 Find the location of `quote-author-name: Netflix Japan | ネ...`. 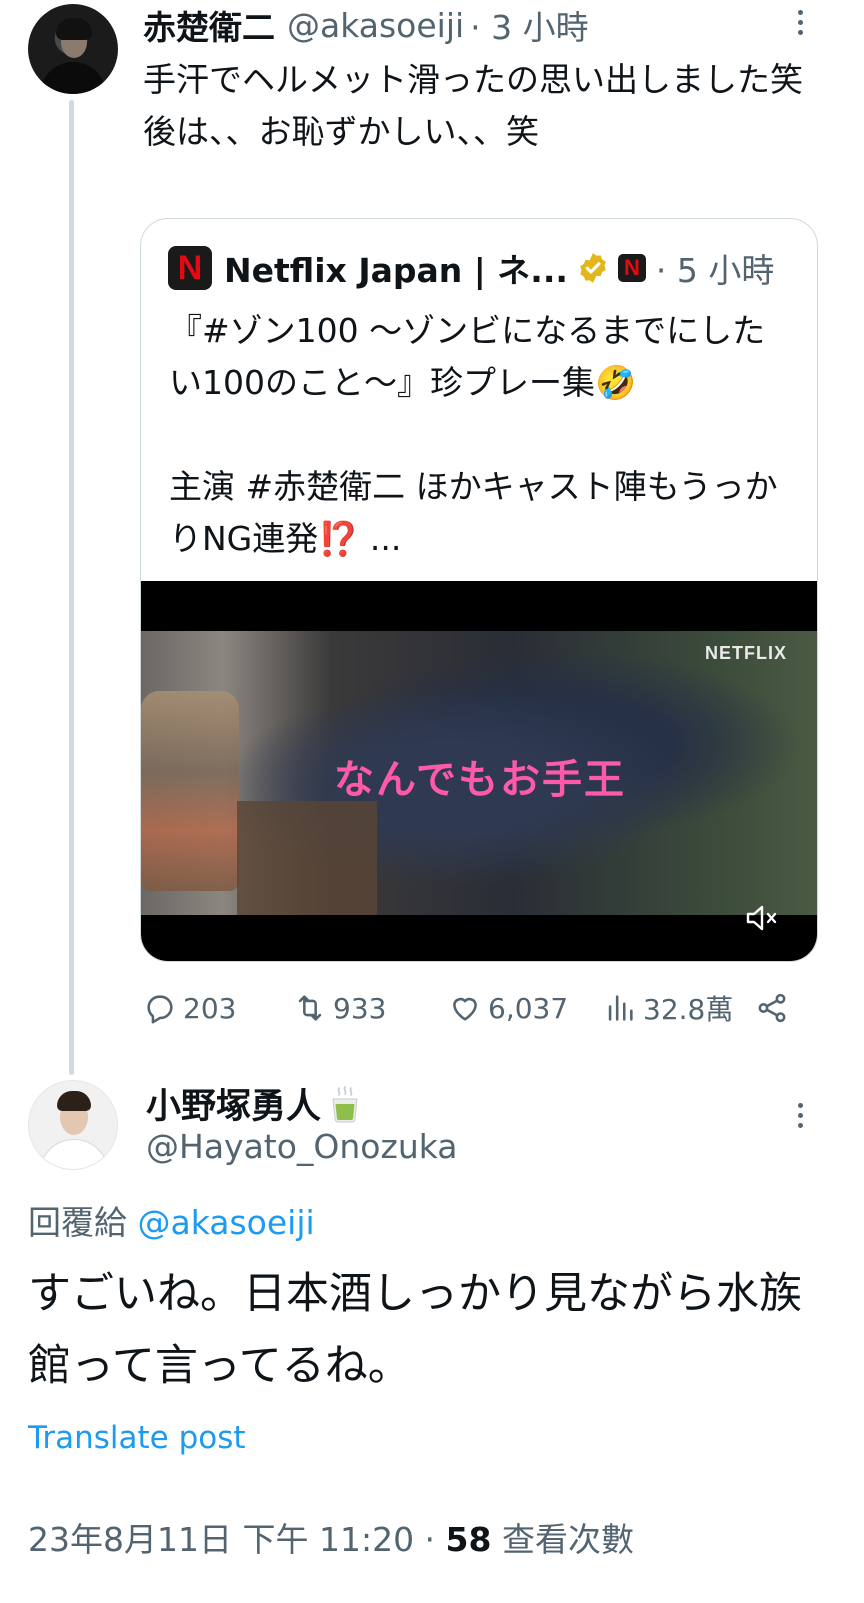

quote-author-name: Netflix Japan | ネ... is located at coordinates (396, 270).